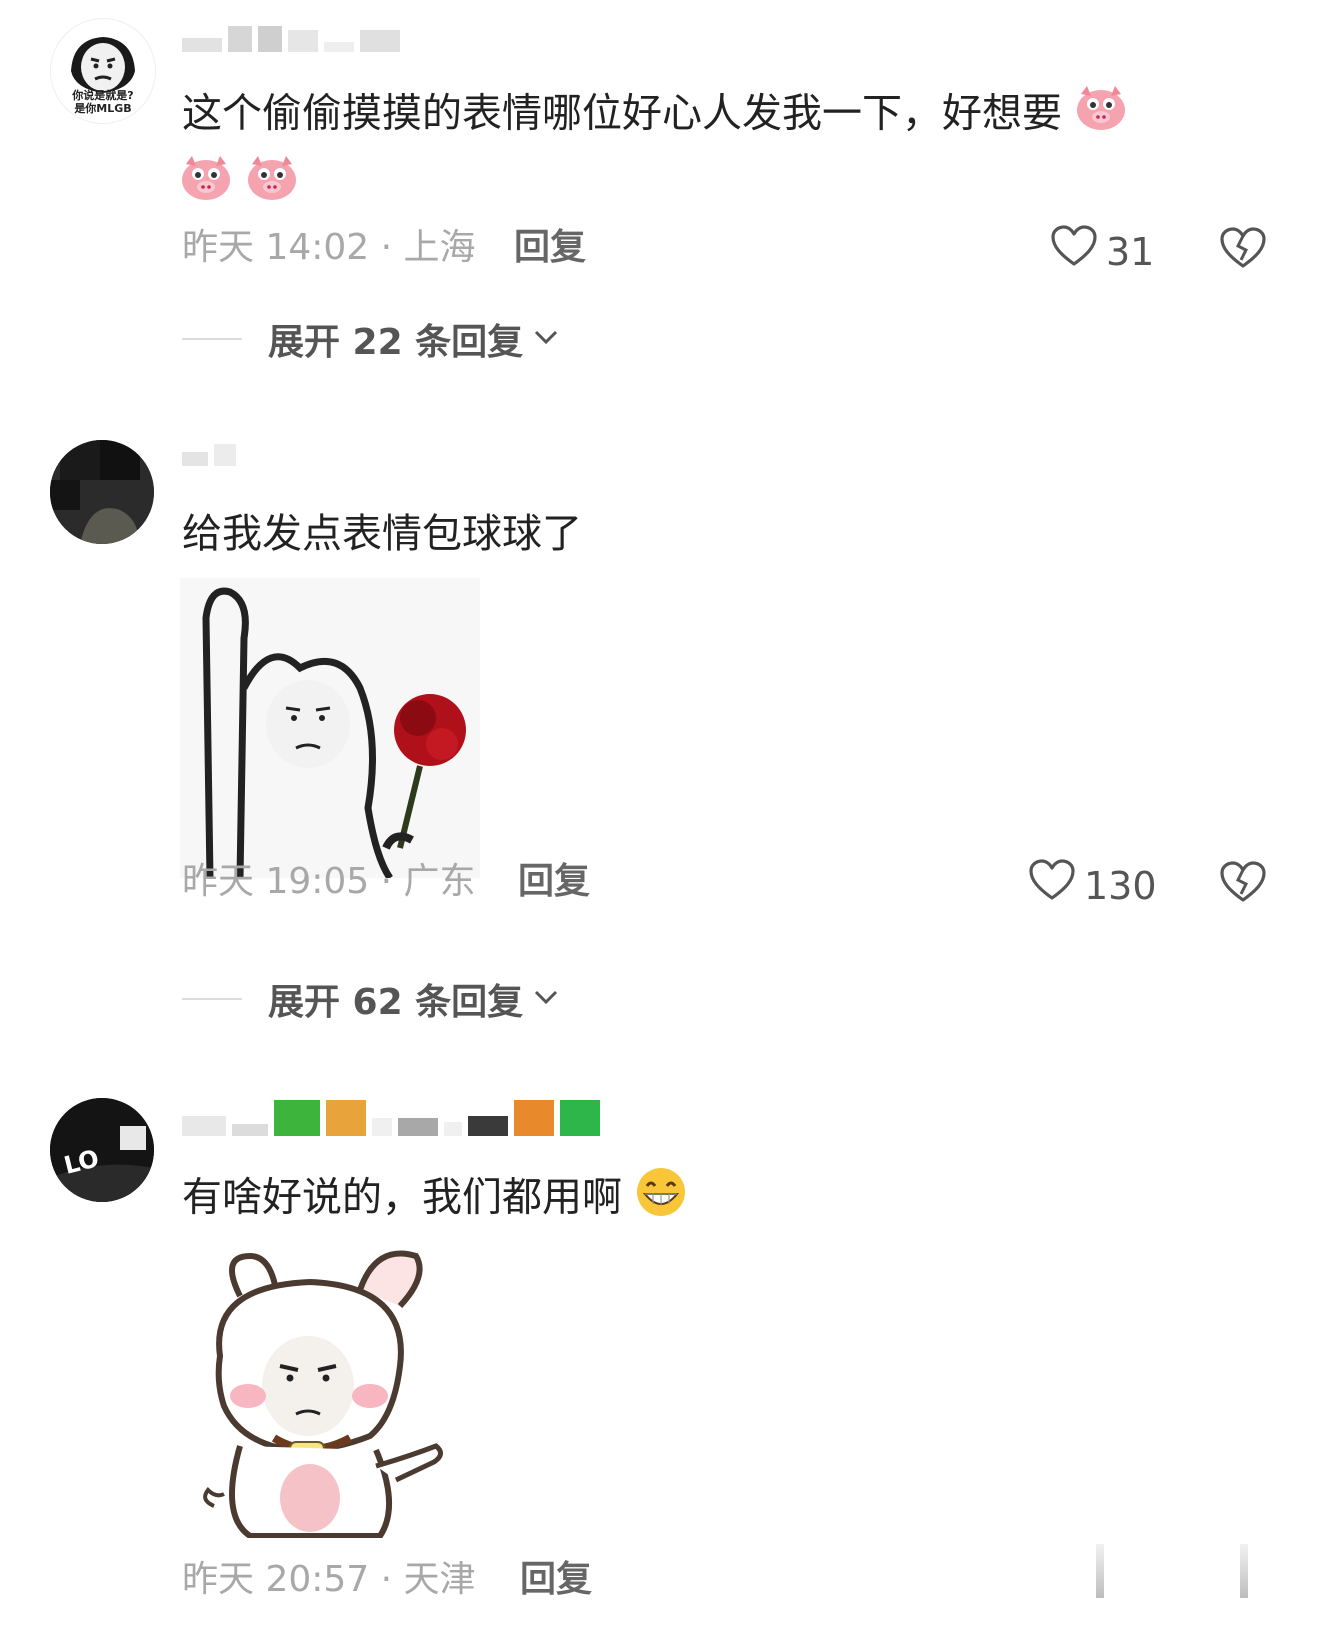 This screenshot has height=1640, width=1320. I want to click on comment-text: 这个偷偷摸摸的表情哪位好心人发我一下，好想要, so click(654, 115).